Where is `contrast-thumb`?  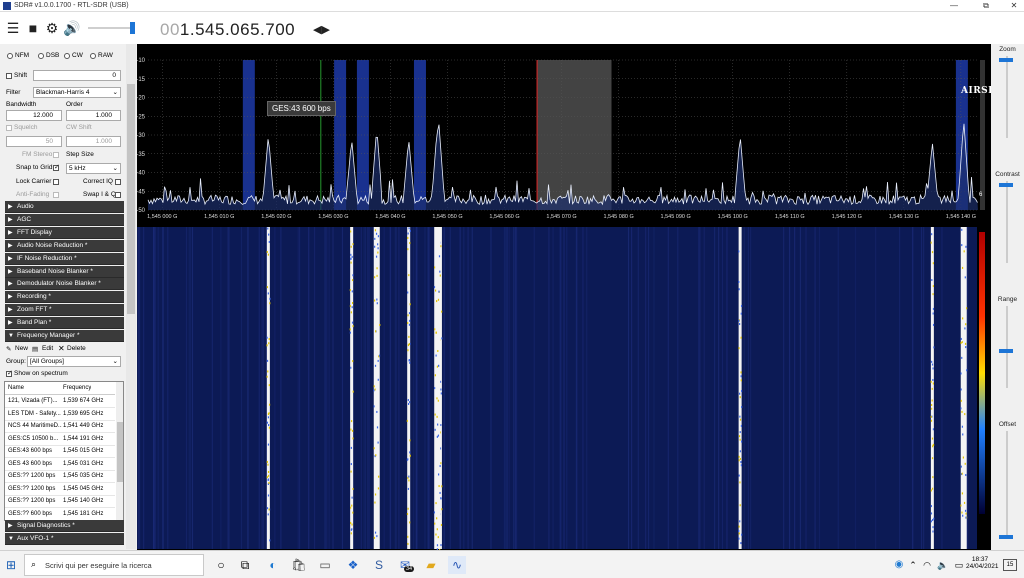
contrast-thumb is located at coordinates (1006, 185).